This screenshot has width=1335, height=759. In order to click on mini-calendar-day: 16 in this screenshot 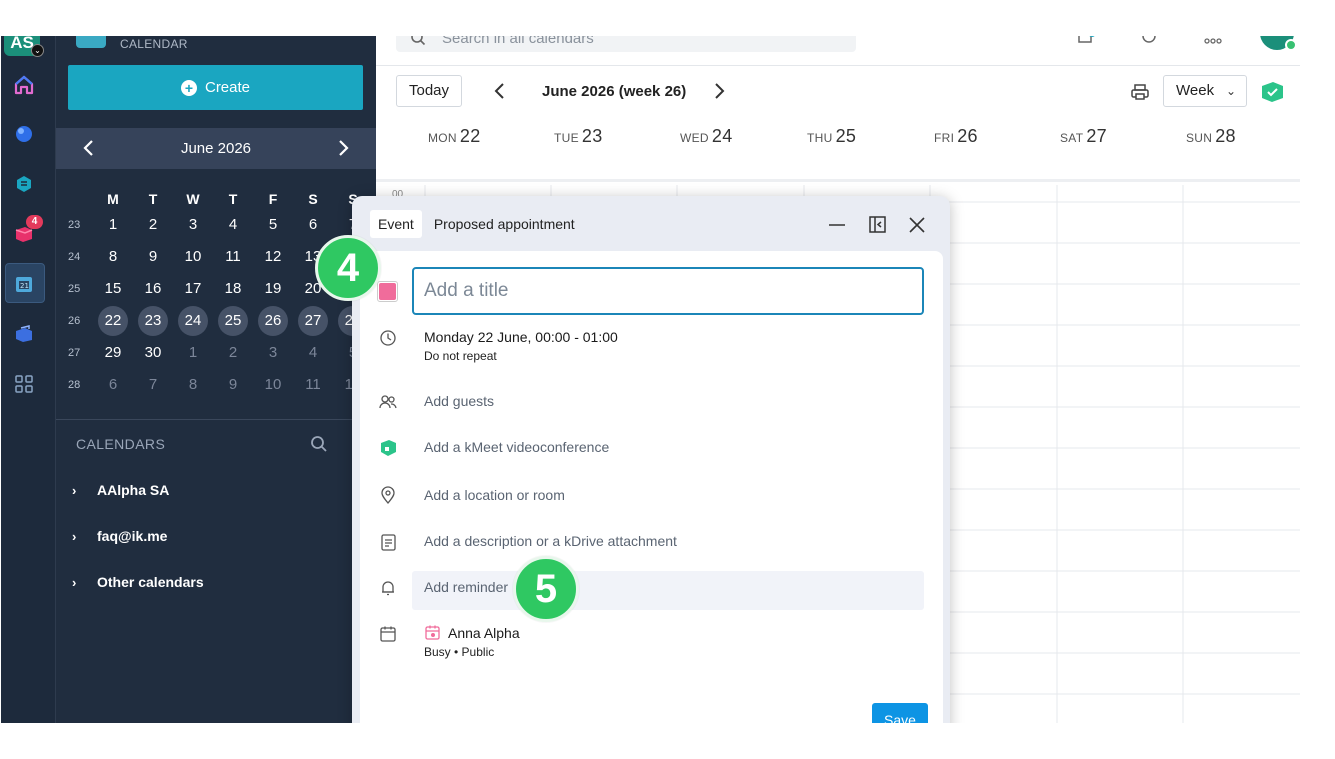, I will do `click(153, 289)`.